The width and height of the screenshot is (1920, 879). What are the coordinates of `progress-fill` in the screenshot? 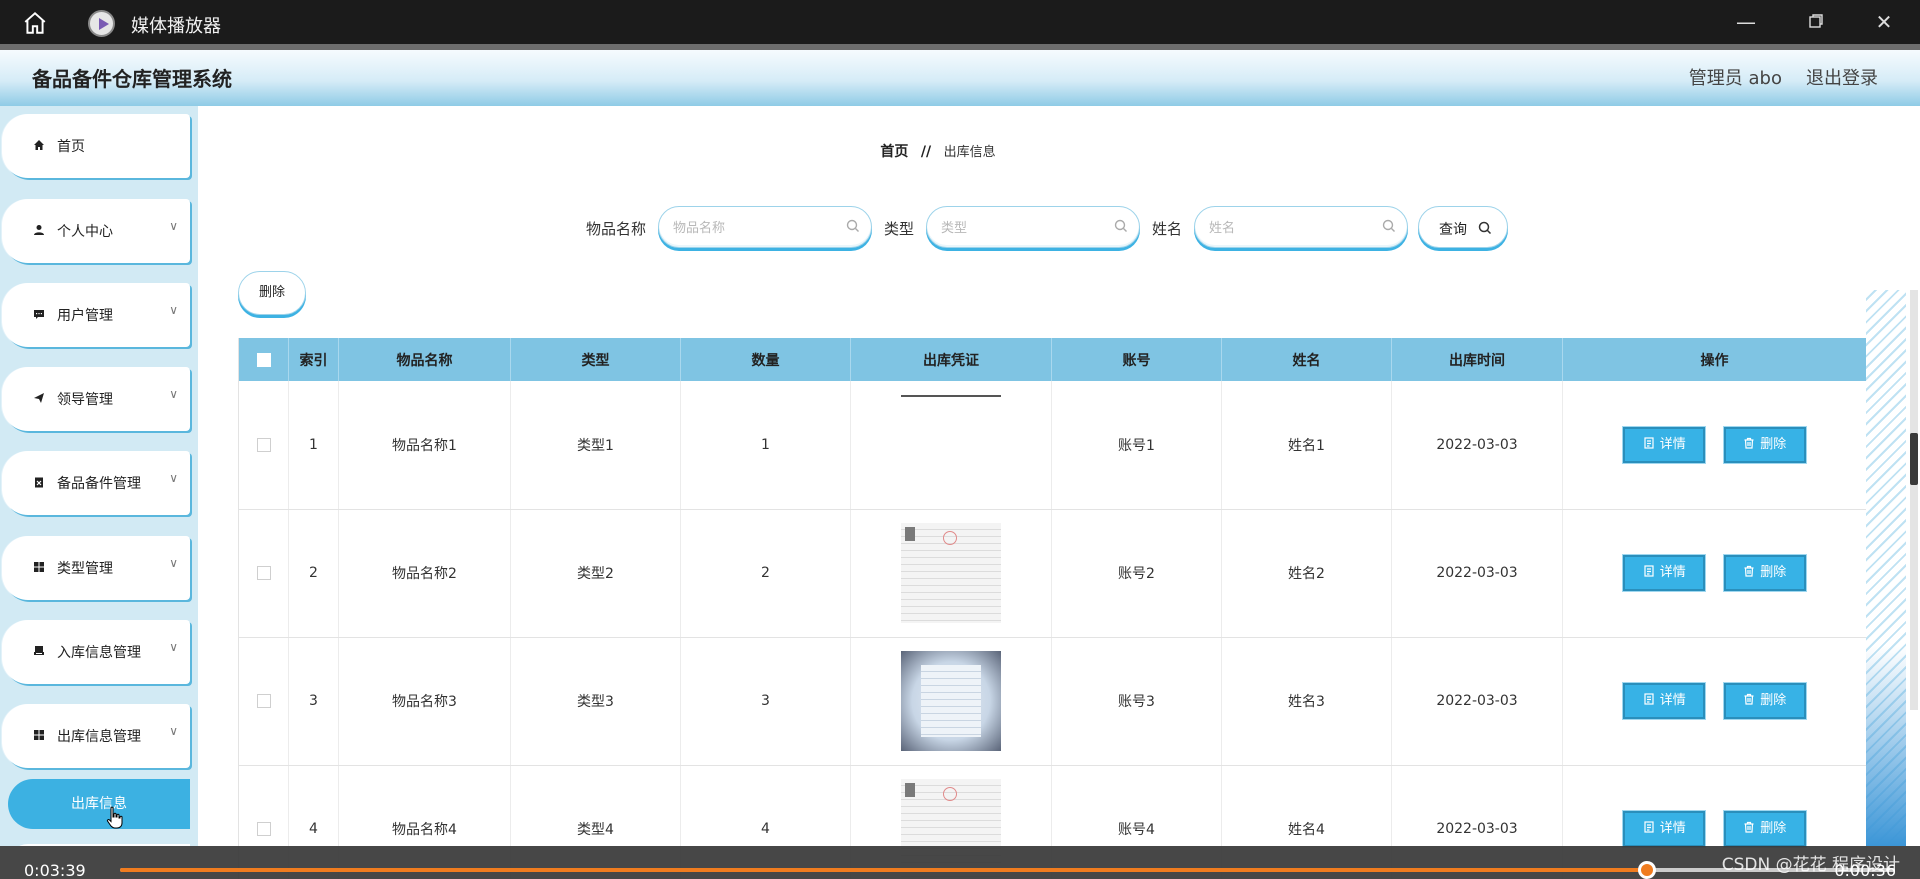 It's located at (883, 870).